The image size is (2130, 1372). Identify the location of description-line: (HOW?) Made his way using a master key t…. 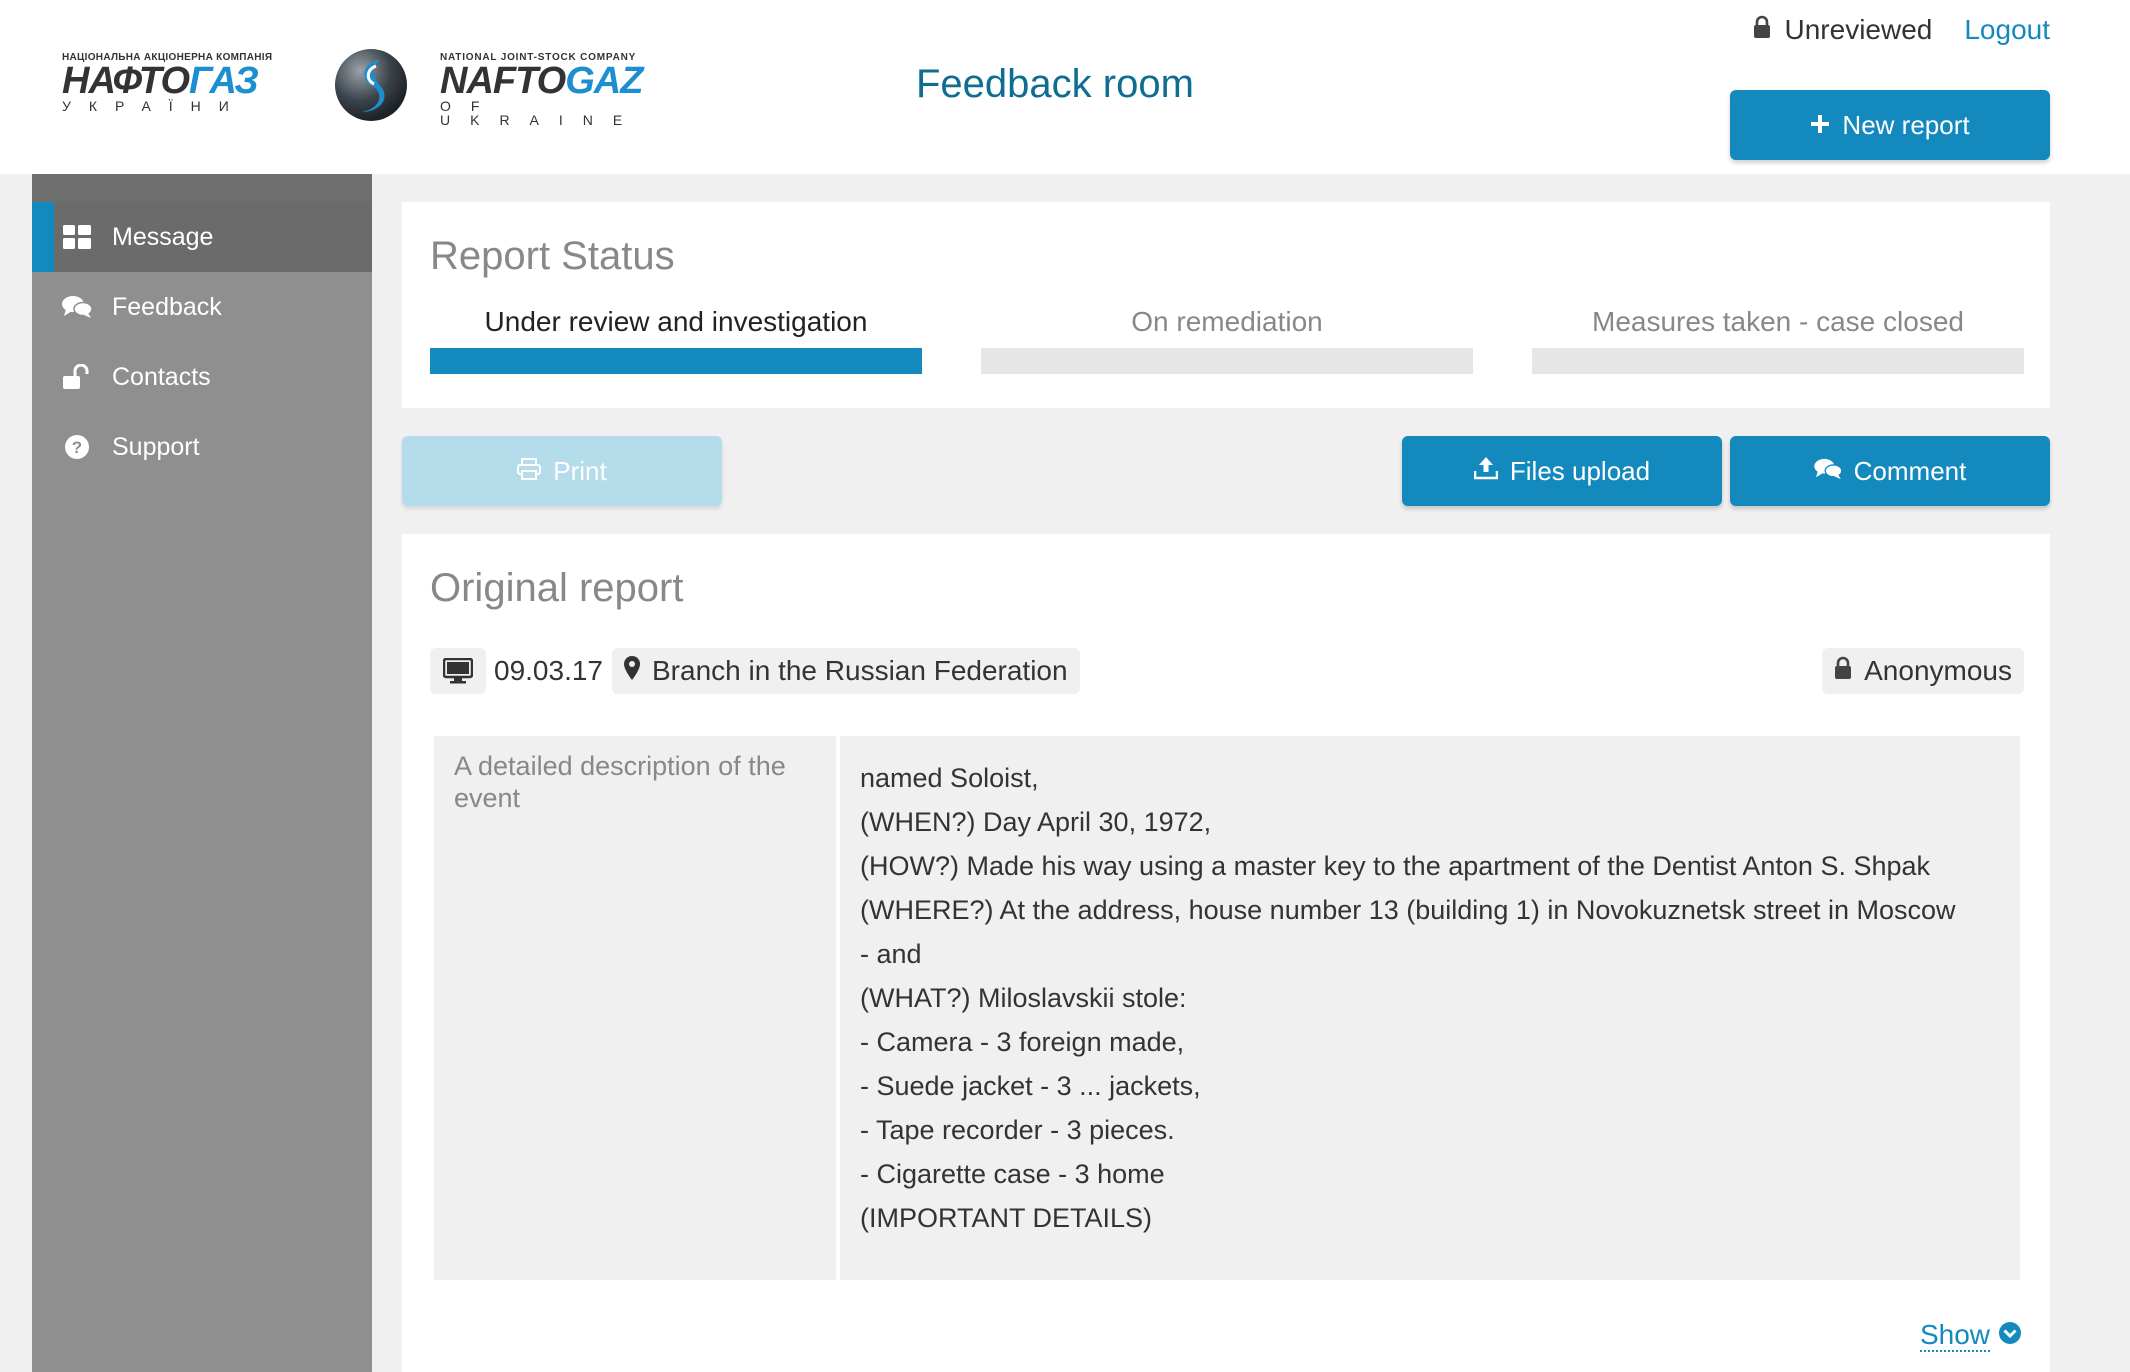
(1395, 866).